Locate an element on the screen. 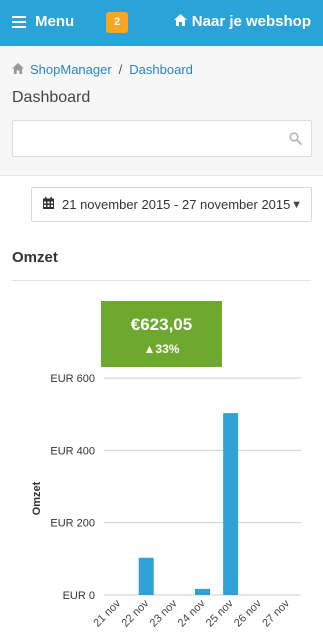  breadcrumb-shopmanager: ShopManager is located at coordinates (71, 69).